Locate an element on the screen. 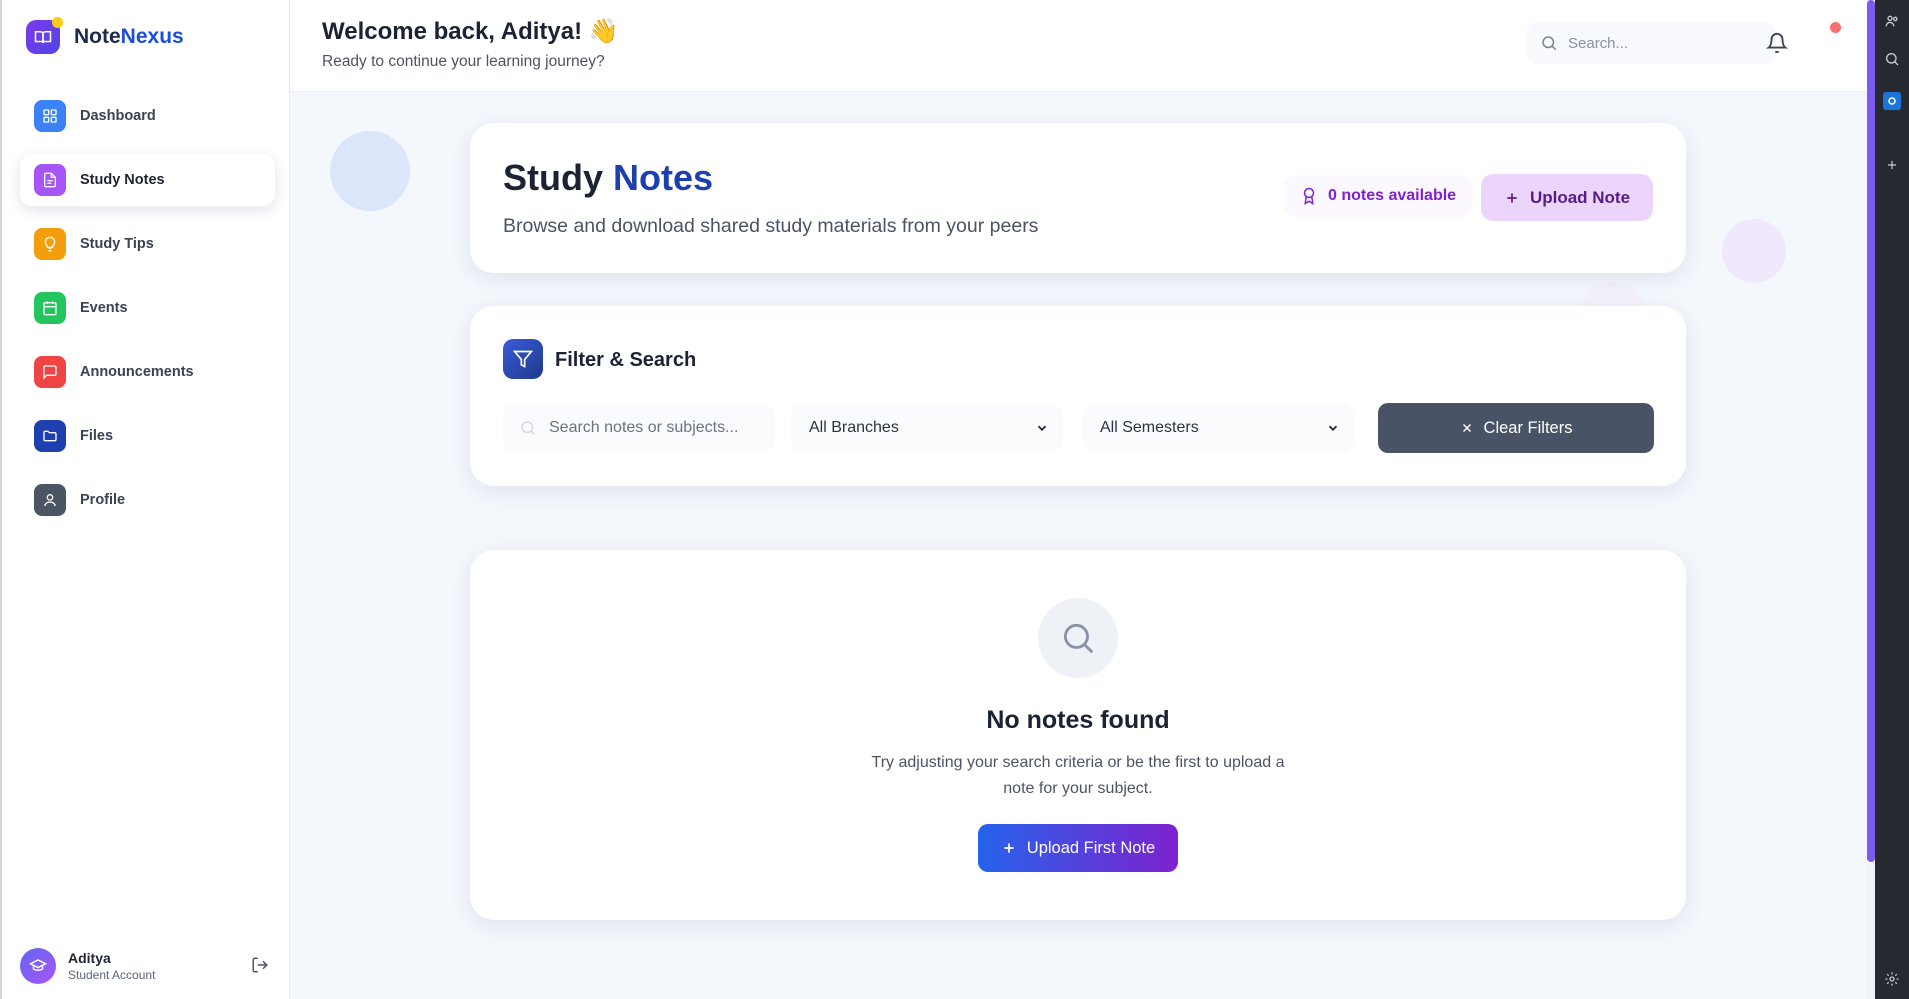 Image resolution: width=1909 pixels, height=999 pixels. sidebar-item-study-notes: Study Notes is located at coordinates (147, 180).